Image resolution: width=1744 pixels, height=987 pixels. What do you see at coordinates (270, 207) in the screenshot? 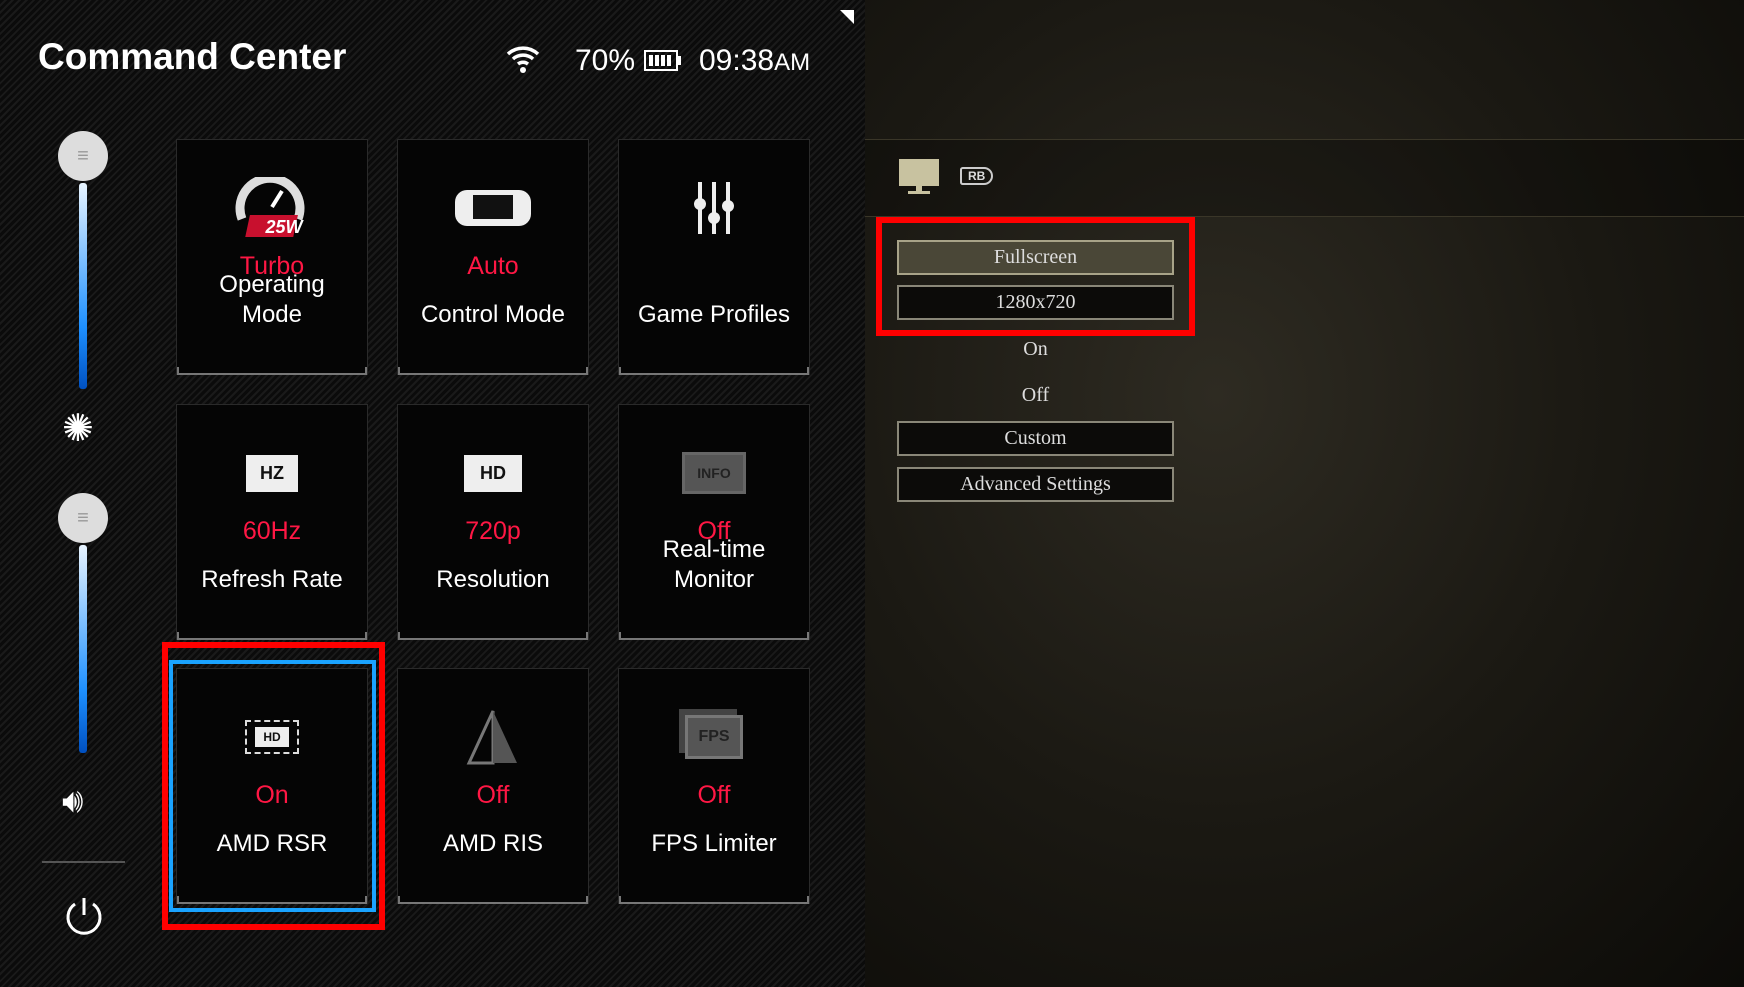
I see `speedometer-icon: 25W` at bounding box center [270, 207].